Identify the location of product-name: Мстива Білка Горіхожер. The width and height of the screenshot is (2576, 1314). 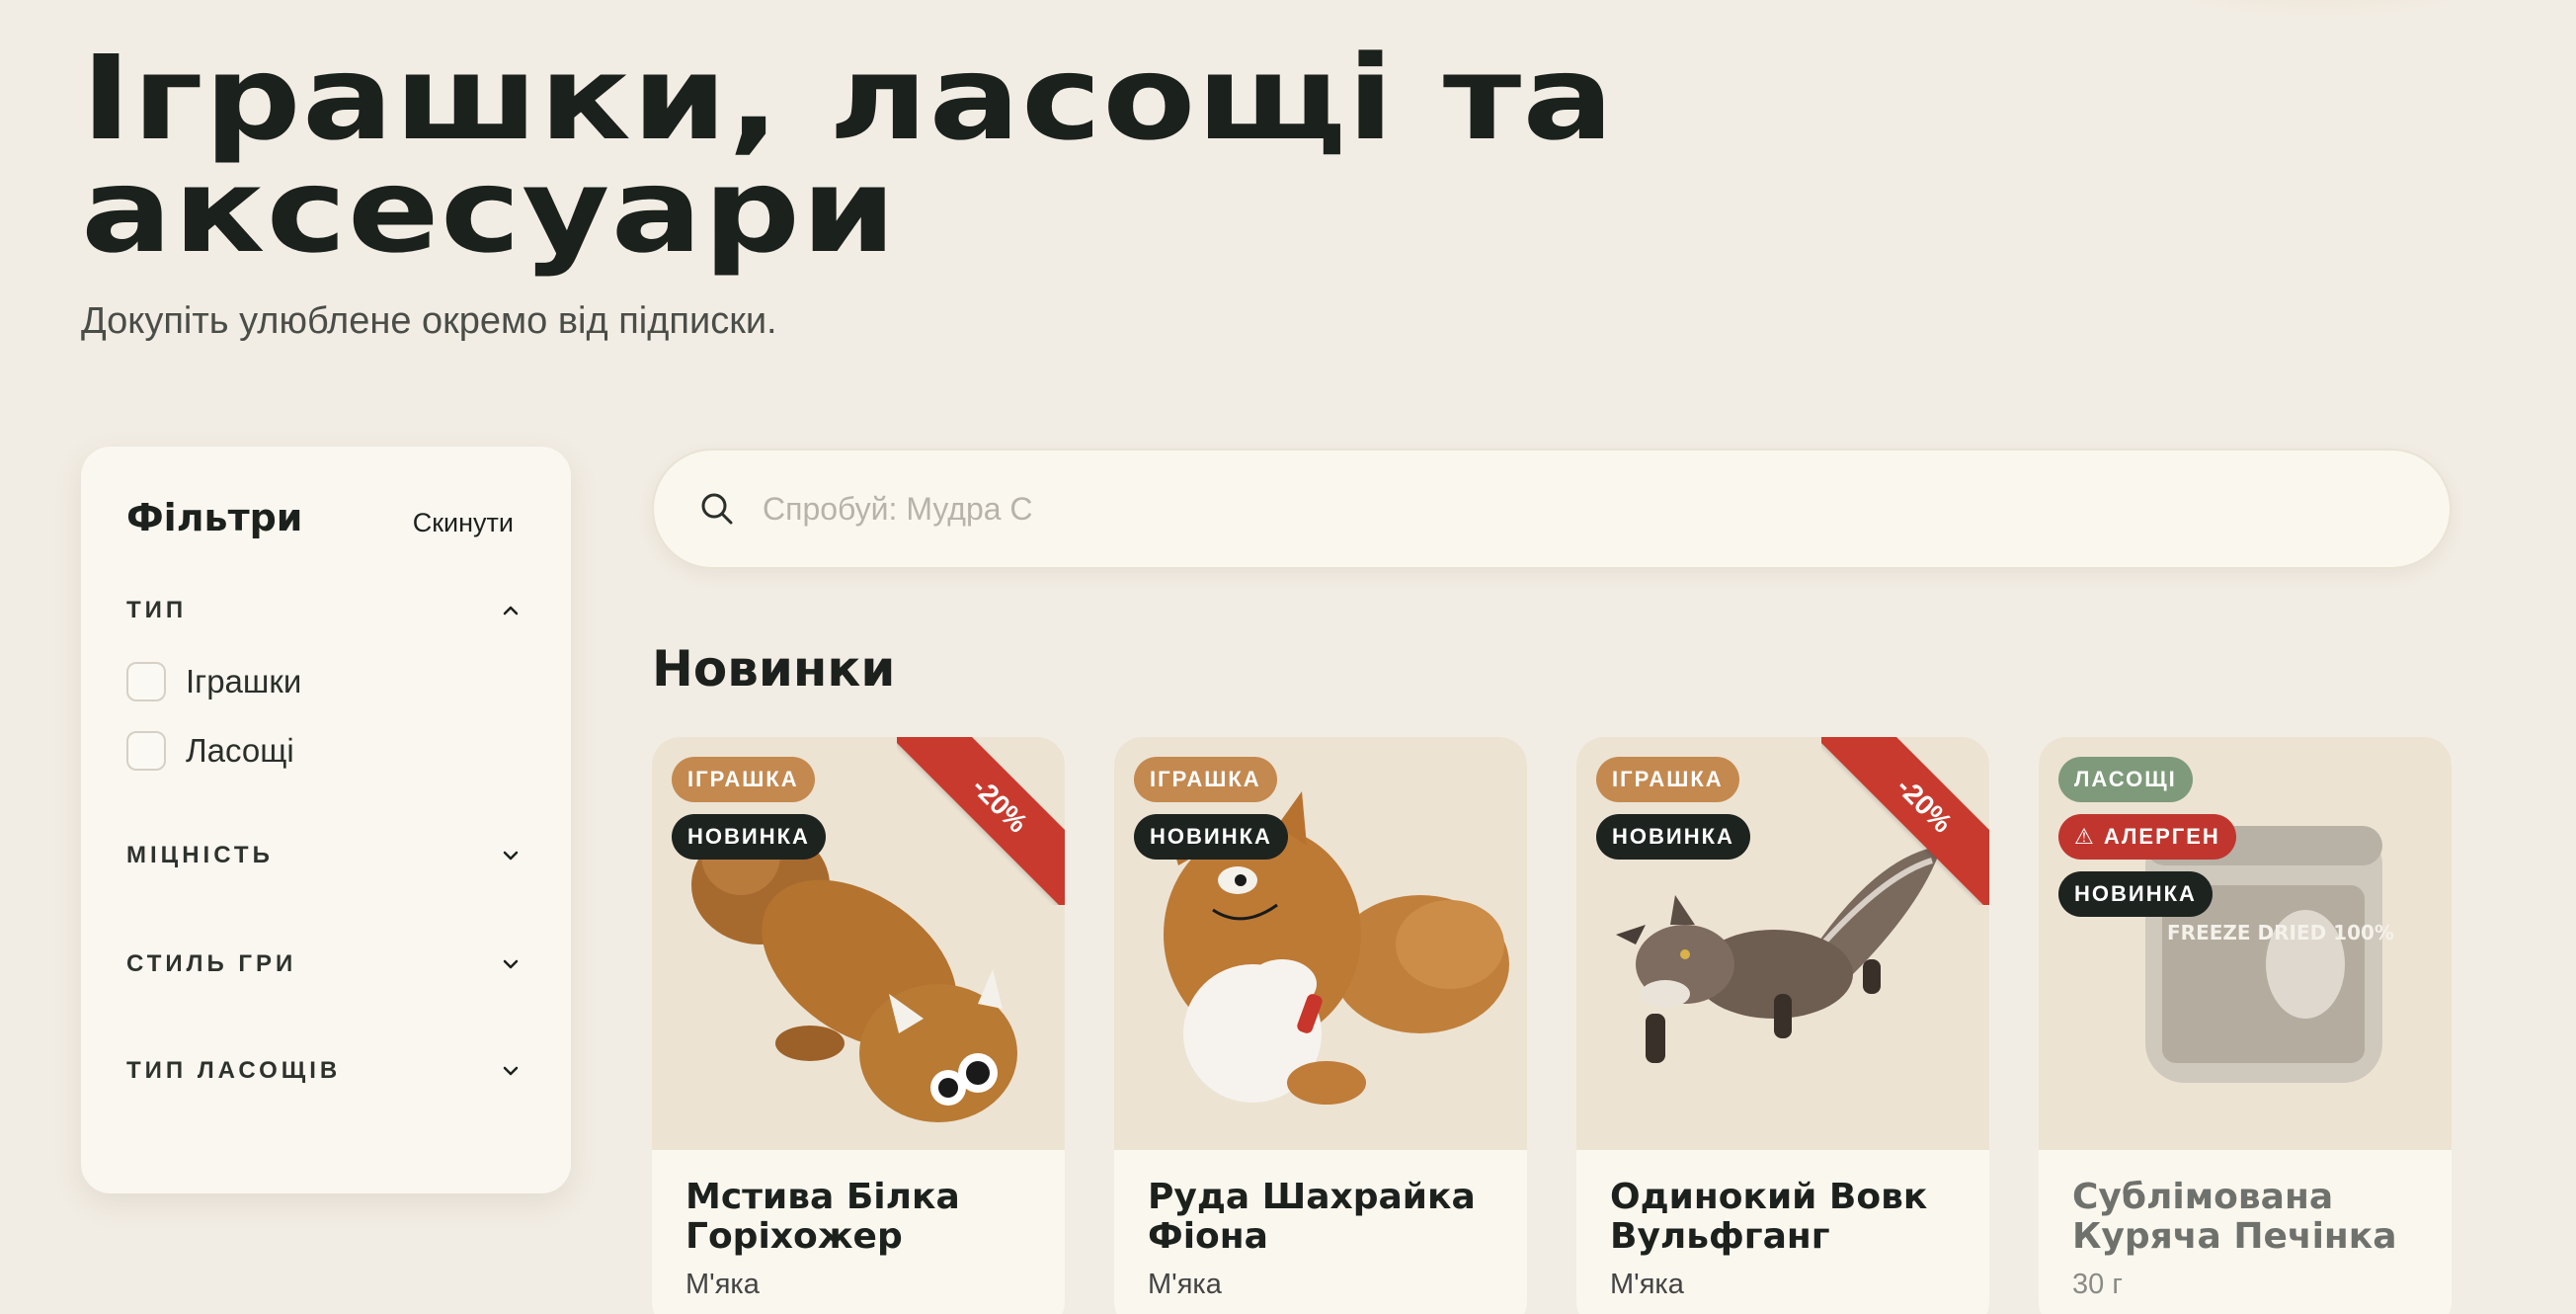
(868, 1217).